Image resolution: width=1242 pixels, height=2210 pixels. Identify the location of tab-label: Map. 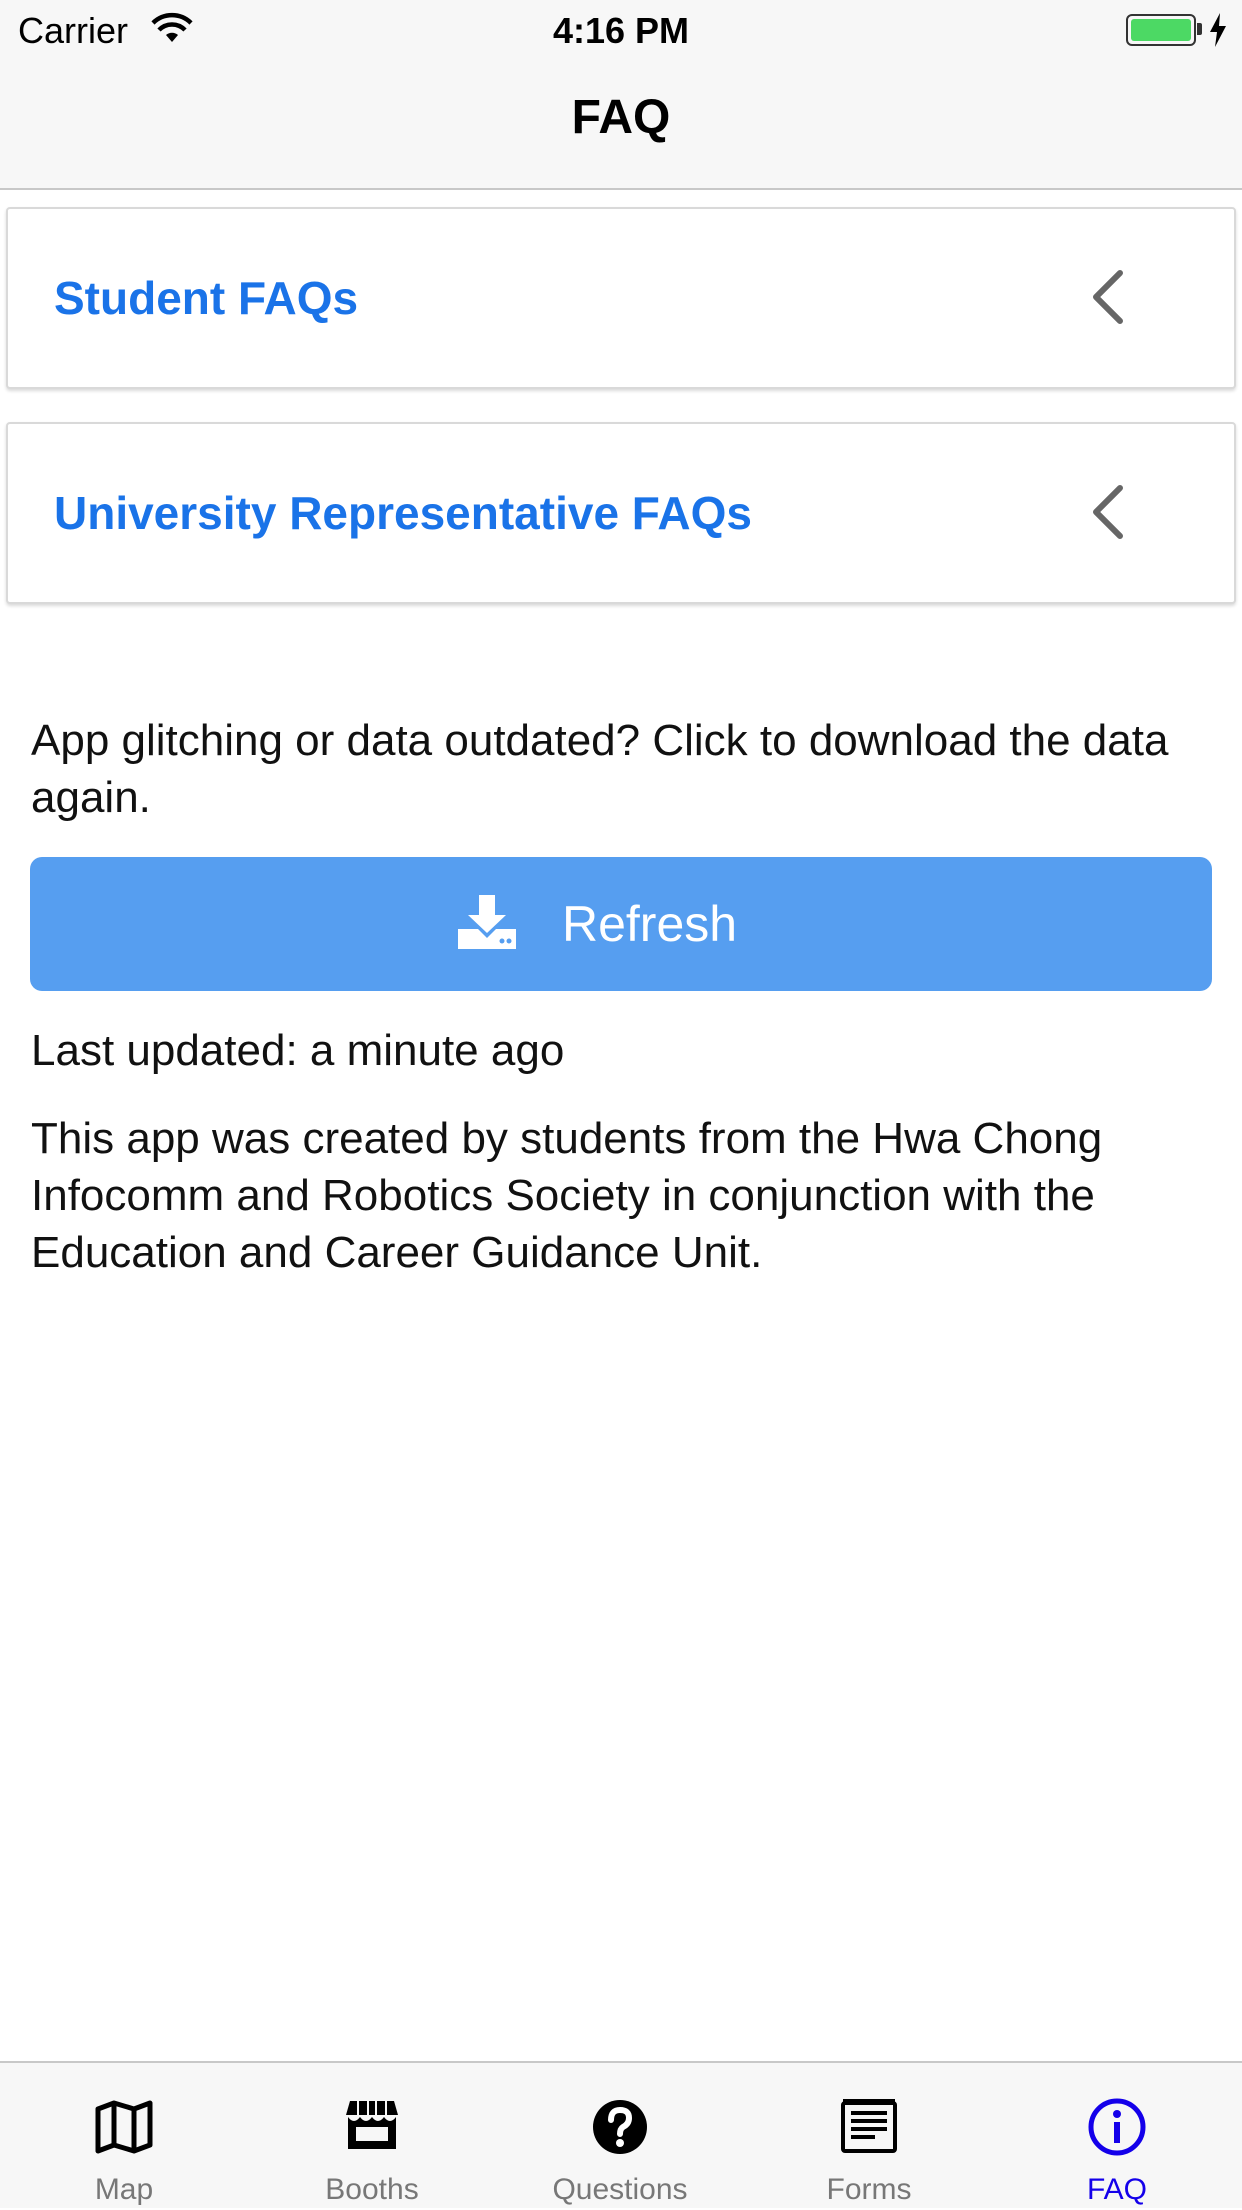
(124, 2189).